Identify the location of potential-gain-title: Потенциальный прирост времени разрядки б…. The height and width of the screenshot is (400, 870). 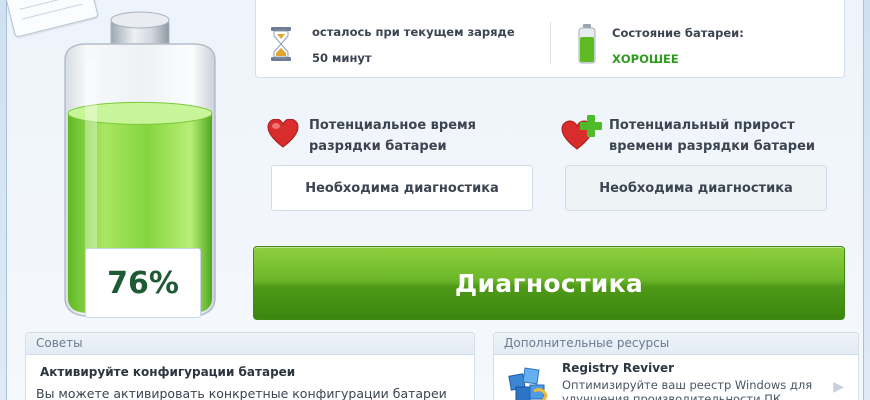
(712, 136).